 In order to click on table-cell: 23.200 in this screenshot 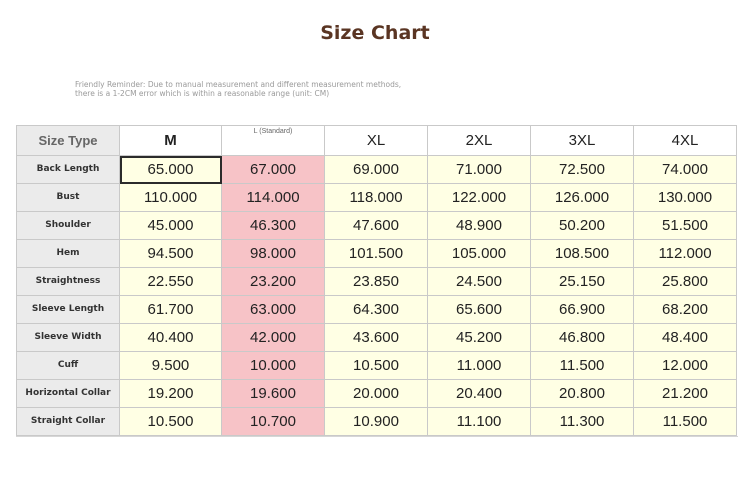, I will do `click(273, 281)`.